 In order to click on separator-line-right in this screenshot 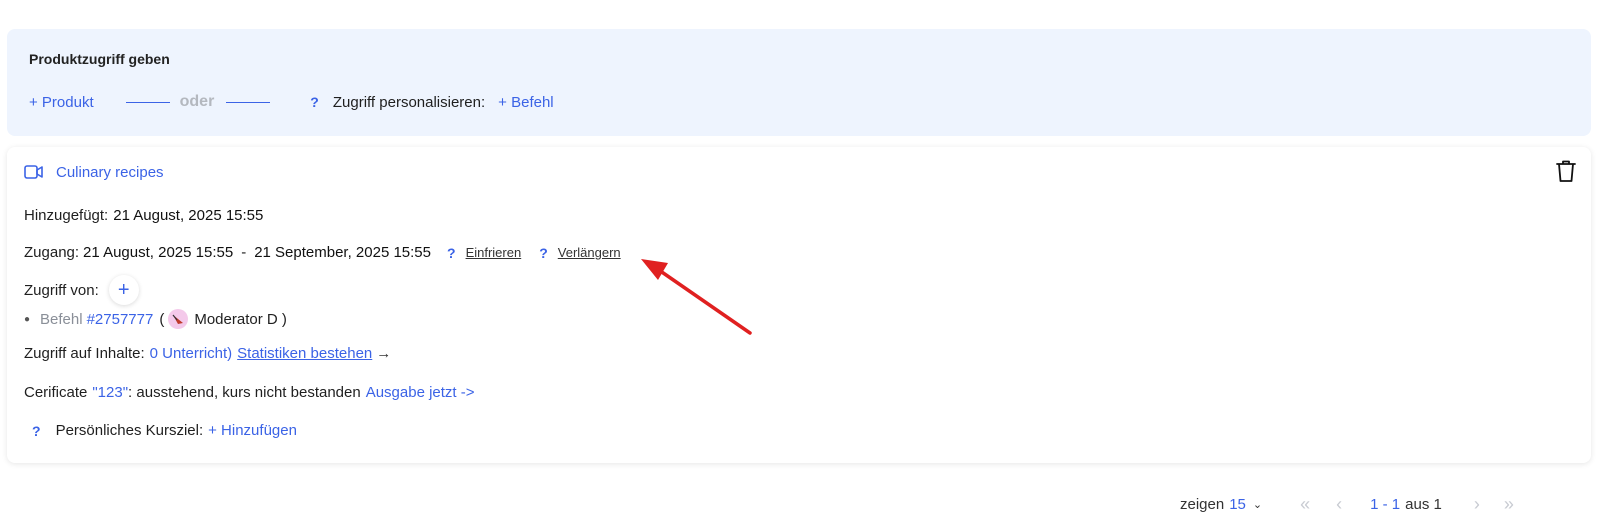, I will do `click(248, 102)`.